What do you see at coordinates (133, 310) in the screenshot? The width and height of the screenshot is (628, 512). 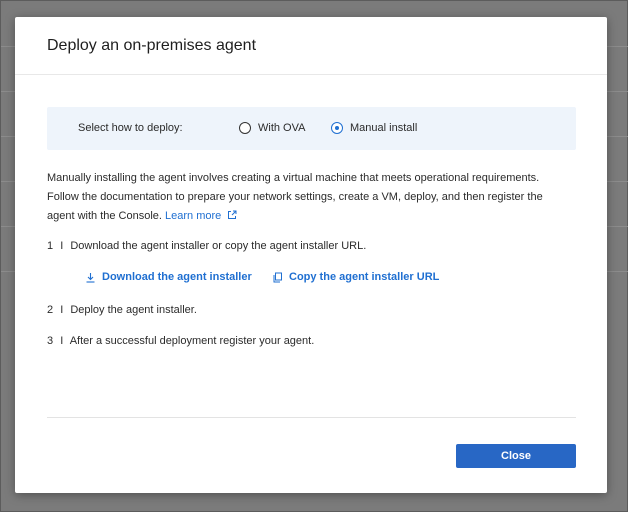 I see `step-text: Deploy the agent installer.` at bounding box center [133, 310].